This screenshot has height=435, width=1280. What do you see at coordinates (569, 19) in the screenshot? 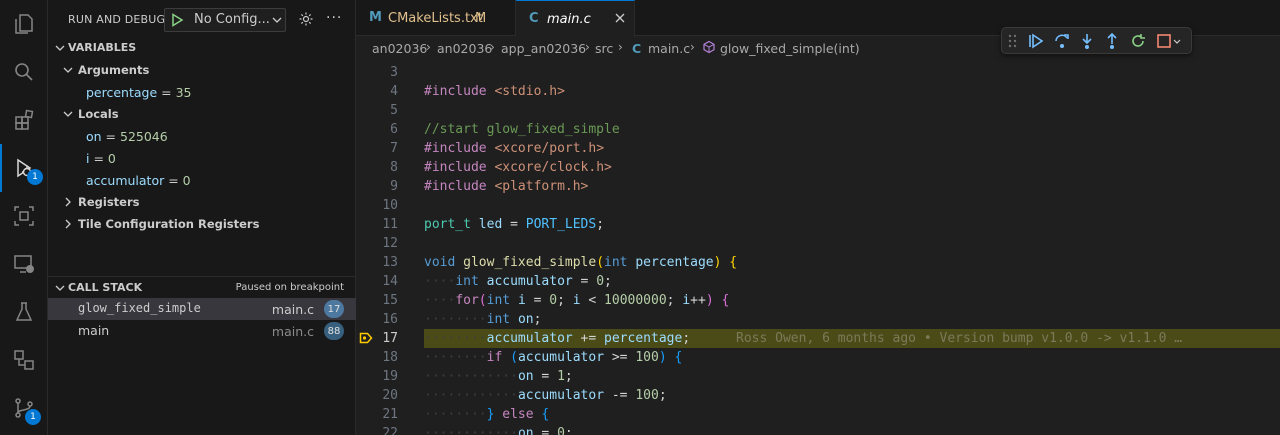
I see `tab-label: main.c` at bounding box center [569, 19].